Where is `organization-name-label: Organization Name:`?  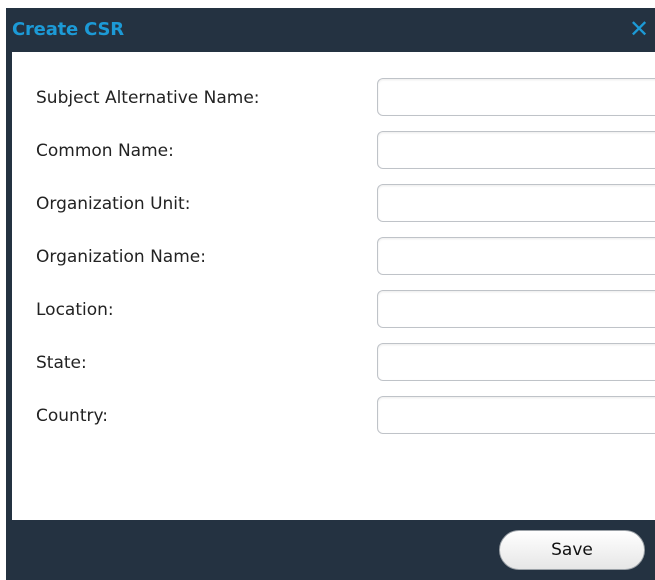
organization-name-label: Organization Name: is located at coordinates (121, 257).